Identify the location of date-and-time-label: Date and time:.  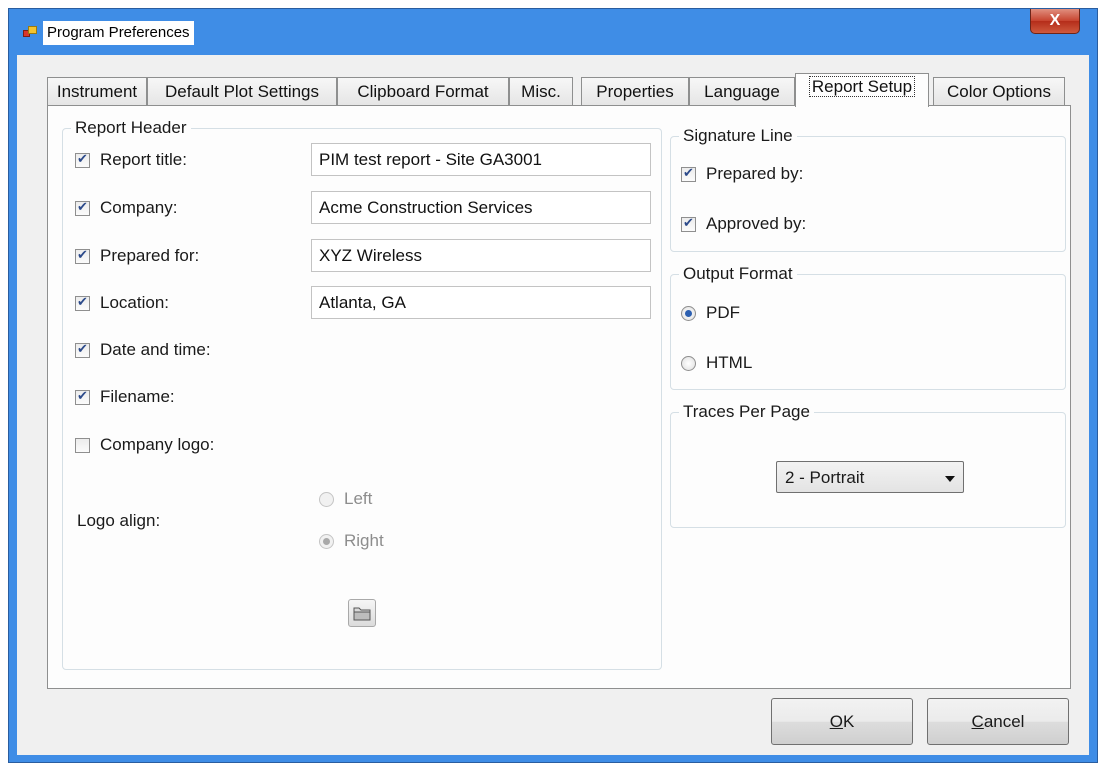
(155, 349).